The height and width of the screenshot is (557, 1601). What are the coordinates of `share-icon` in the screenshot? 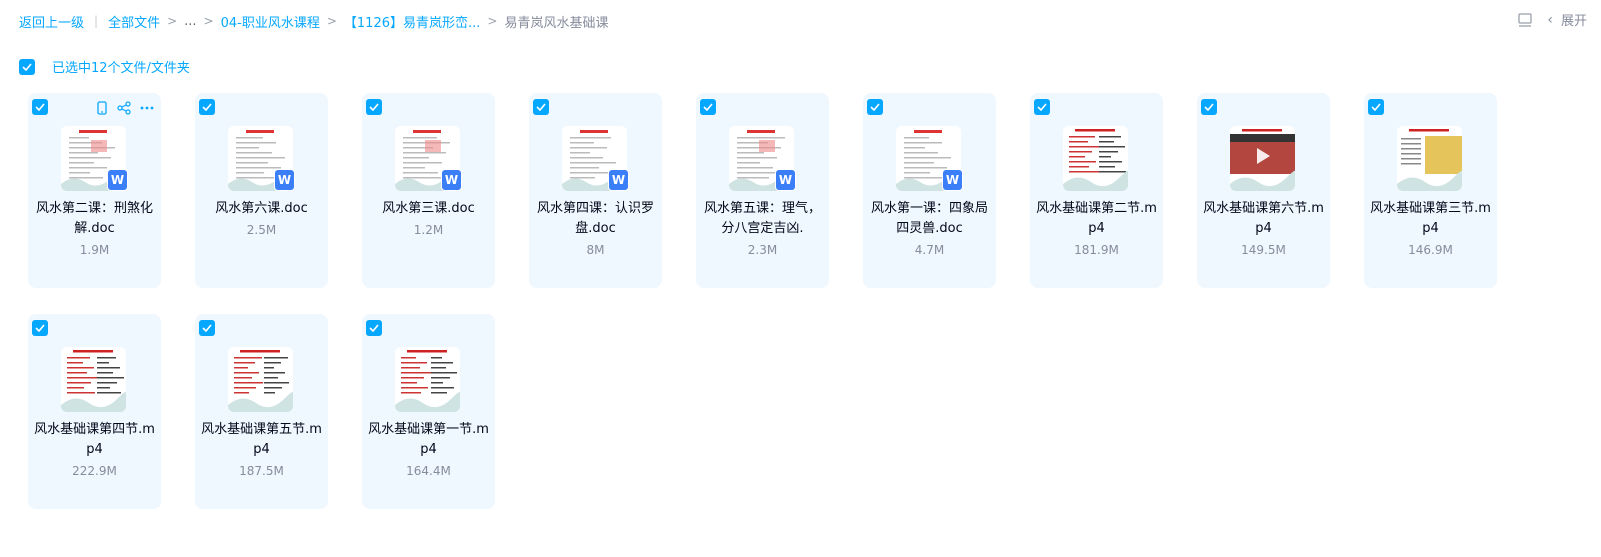 It's located at (124, 108).